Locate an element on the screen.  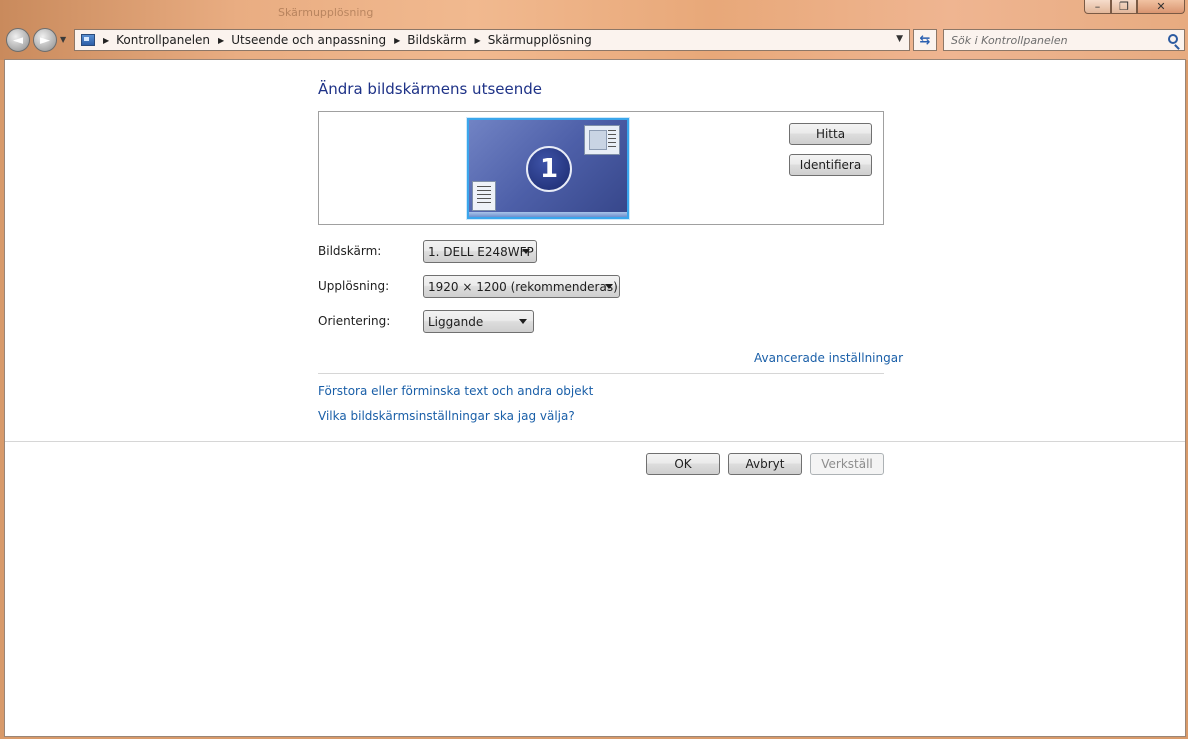
monitor-number-badge: 1 is located at coordinates (549, 169).